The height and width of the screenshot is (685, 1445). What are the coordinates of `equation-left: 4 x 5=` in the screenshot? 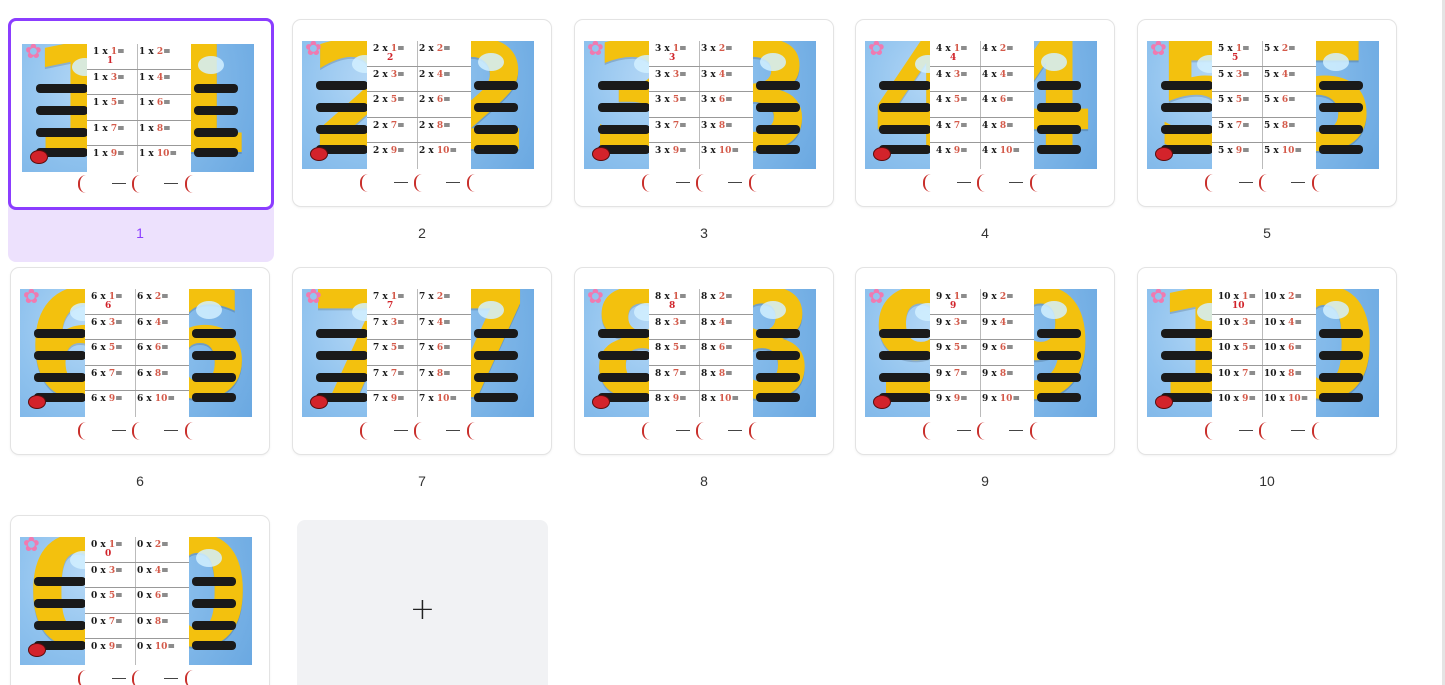 It's located at (952, 100).